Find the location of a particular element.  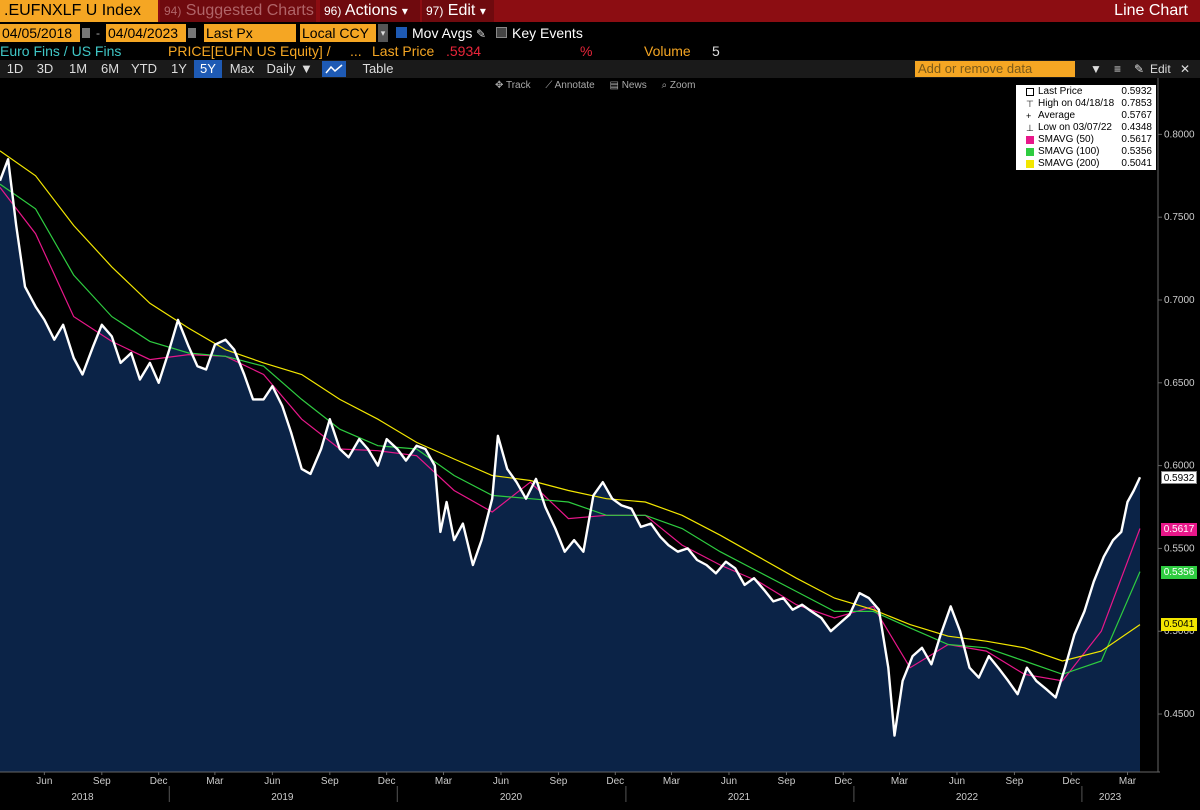

y-tick-label: 0.7000 is located at coordinates (1179, 300).